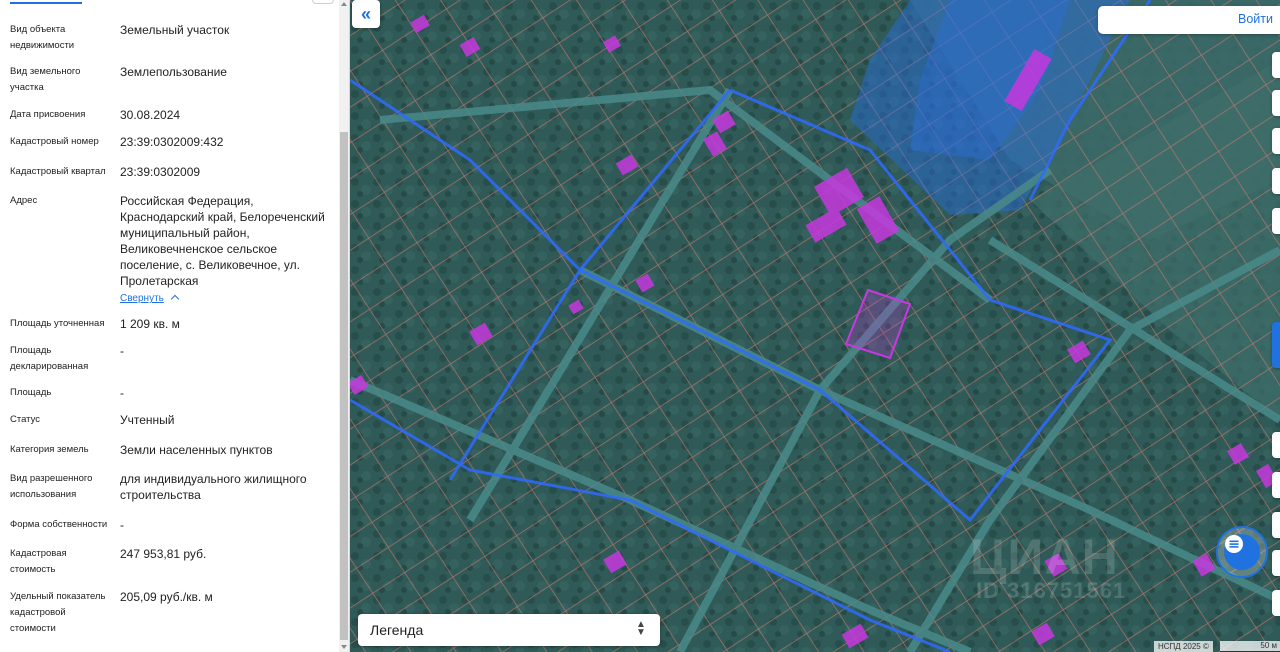 This screenshot has width=1280, height=652. I want to click on property-value: Земельный участок, so click(175, 30).